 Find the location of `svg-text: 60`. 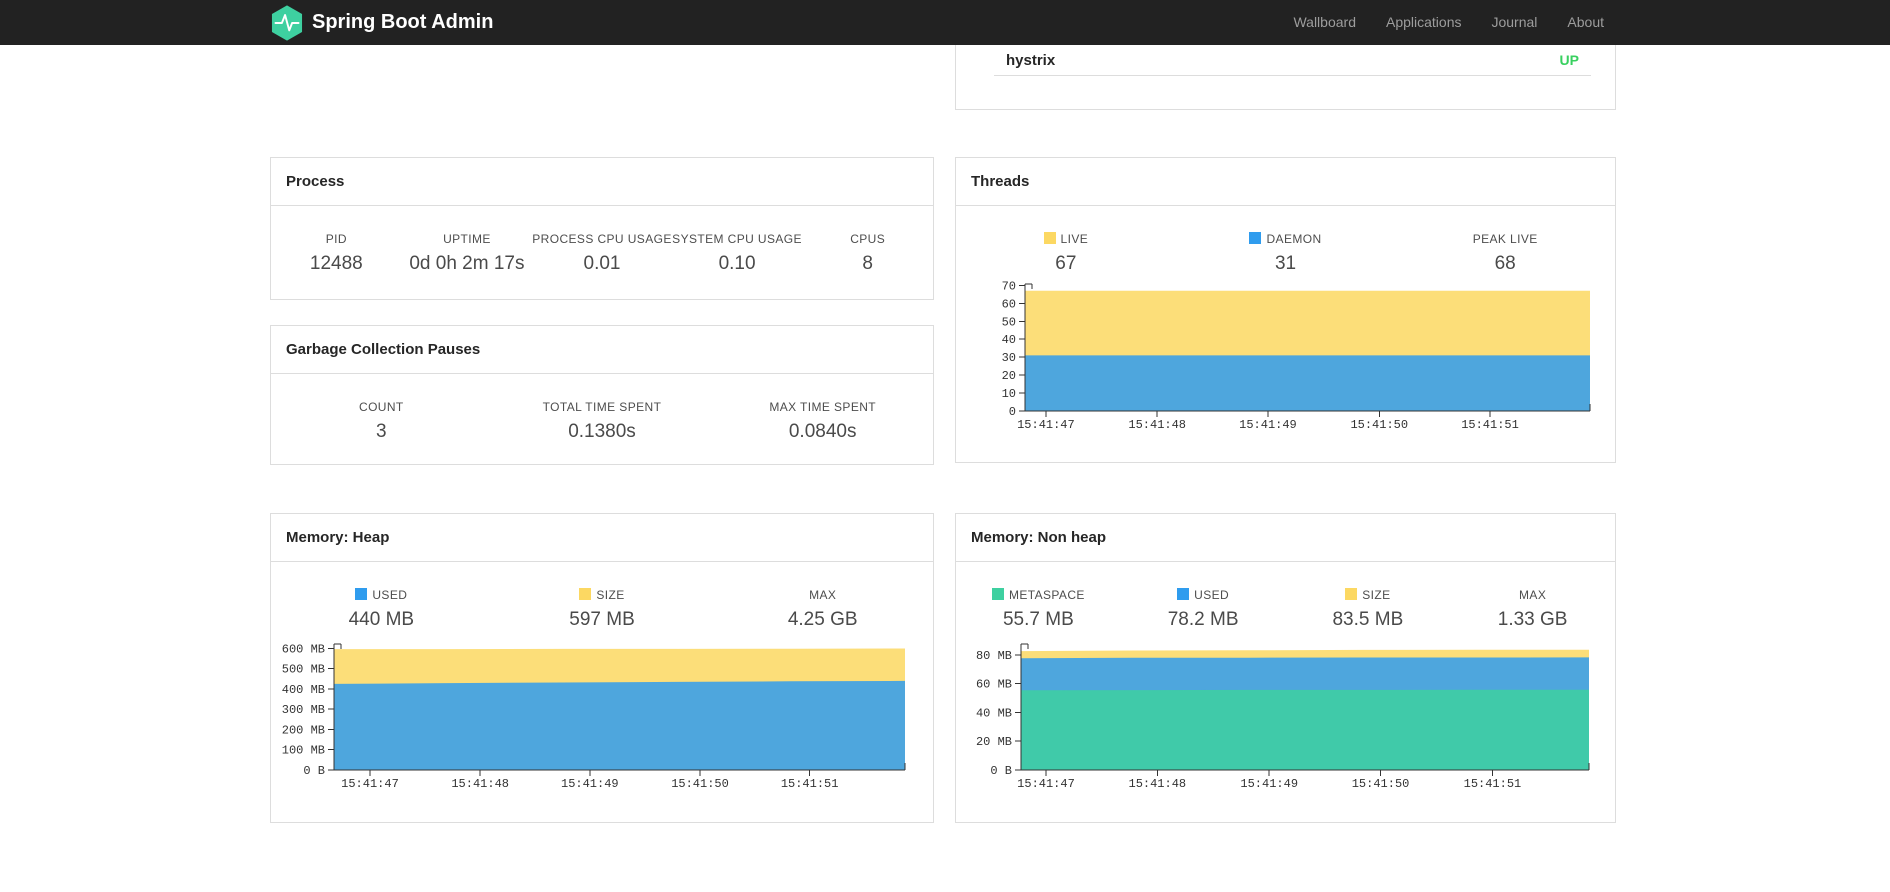

svg-text: 60 is located at coordinates (1009, 304).